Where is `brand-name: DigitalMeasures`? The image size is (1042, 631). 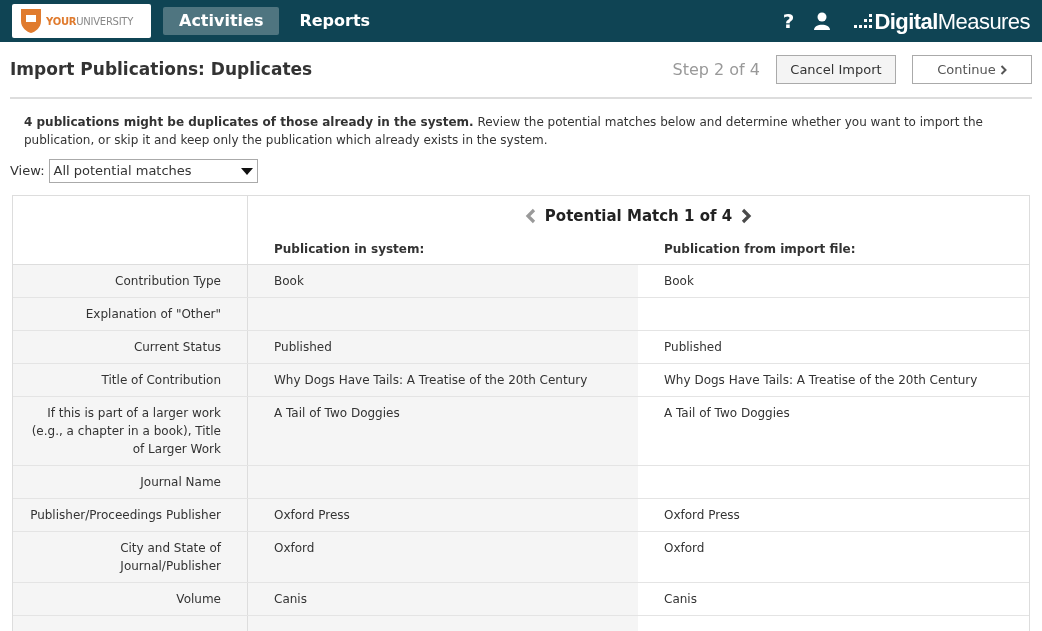
brand-name: DigitalMeasures is located at coordinates (952, 21).